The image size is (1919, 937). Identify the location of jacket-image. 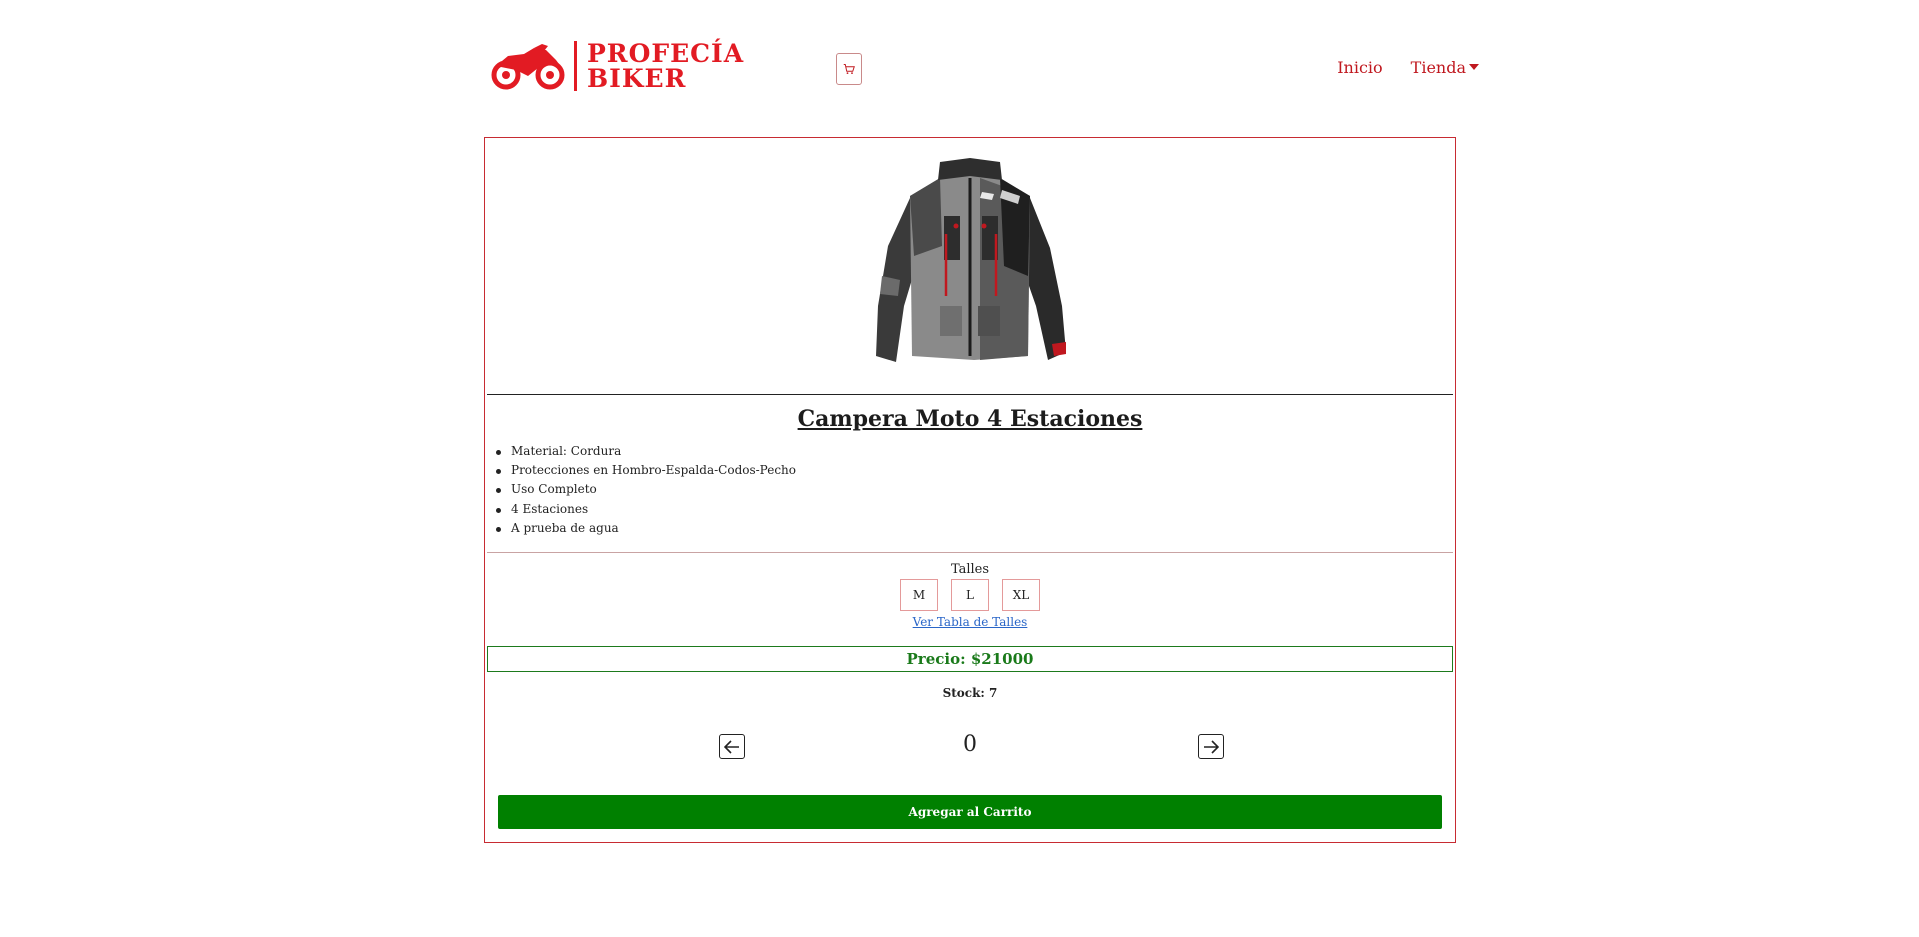
(971, 260).